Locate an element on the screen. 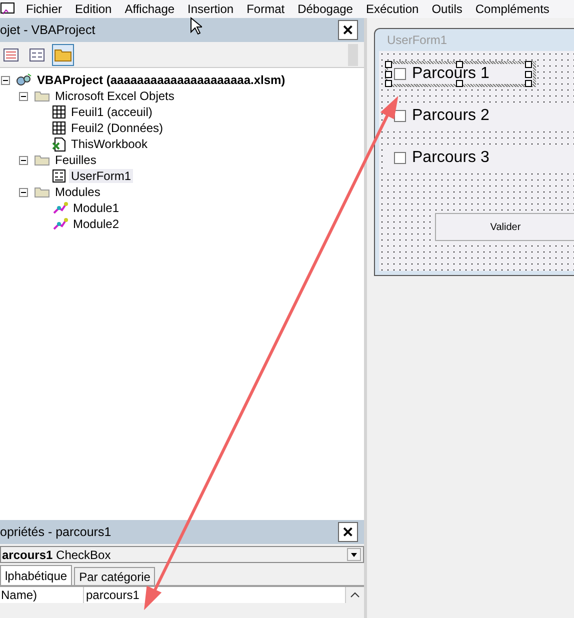 This screenshot has width=574, height=618. tree-item: Feuil1 (acceuil) is located at coordinates (111, 112).